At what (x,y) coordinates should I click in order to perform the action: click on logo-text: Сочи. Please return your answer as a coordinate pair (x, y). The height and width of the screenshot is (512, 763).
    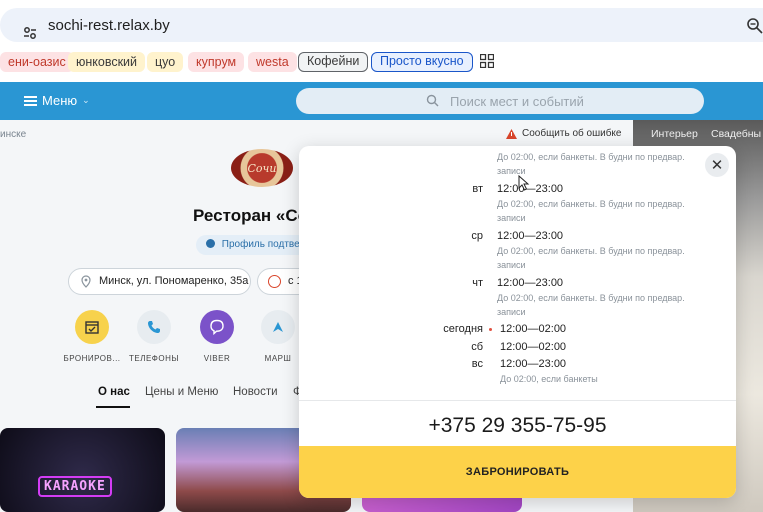
    Looking at the image, I should click on (262, 168).